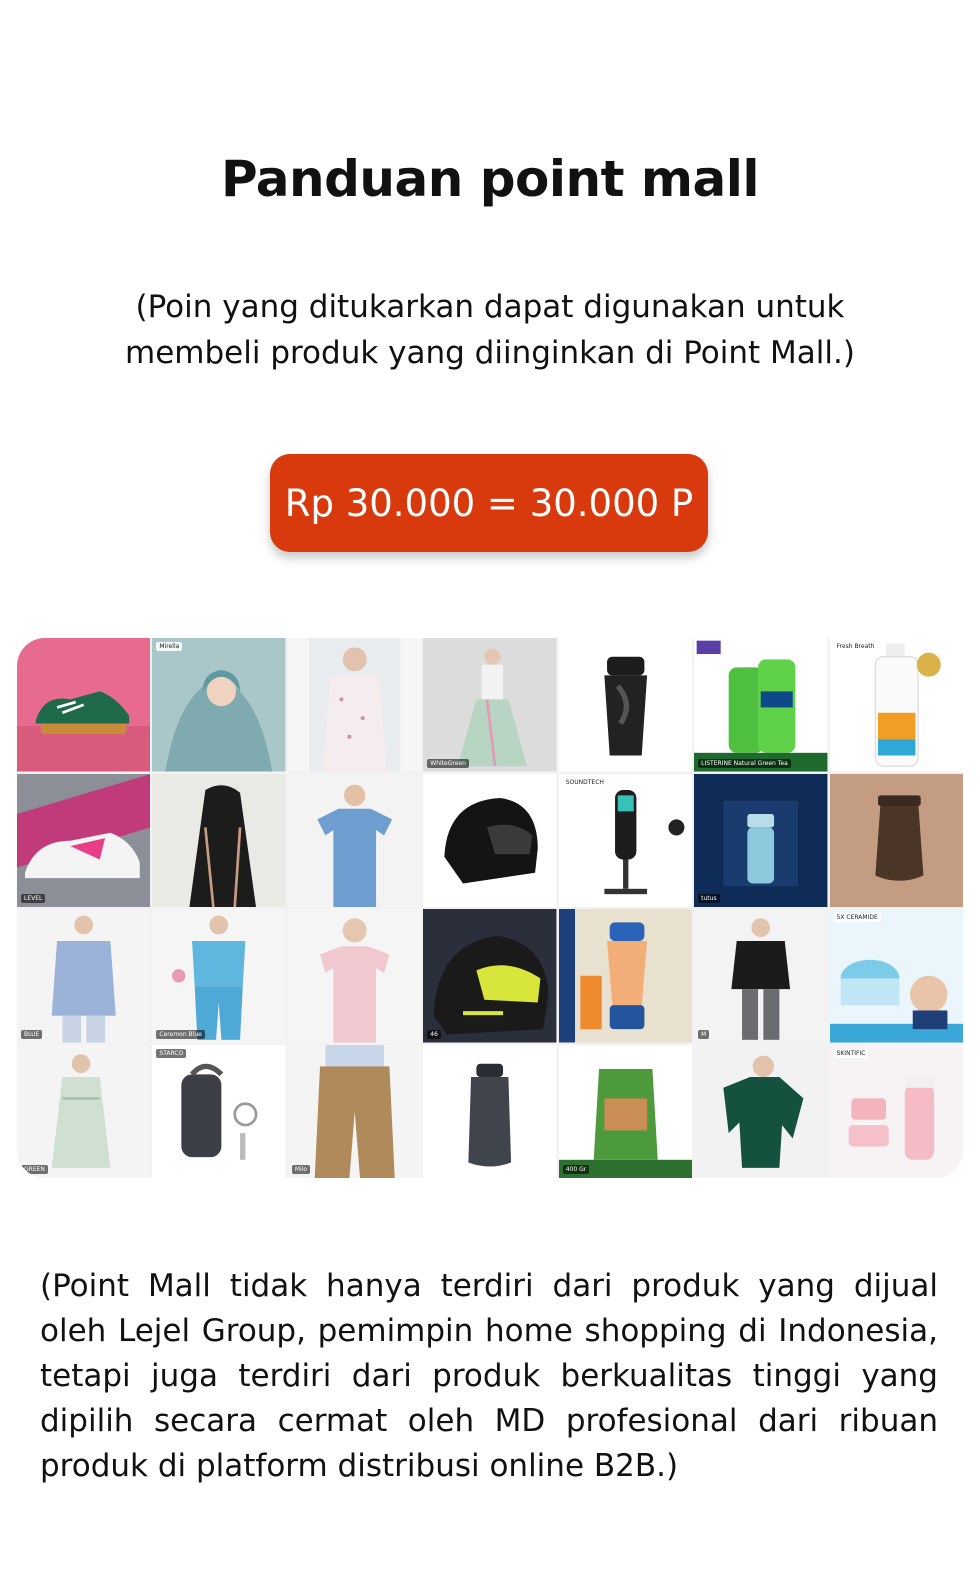 This screenshot has height=1571, width=980. I want to click on product-label: STARCO, so click(171, 1053).